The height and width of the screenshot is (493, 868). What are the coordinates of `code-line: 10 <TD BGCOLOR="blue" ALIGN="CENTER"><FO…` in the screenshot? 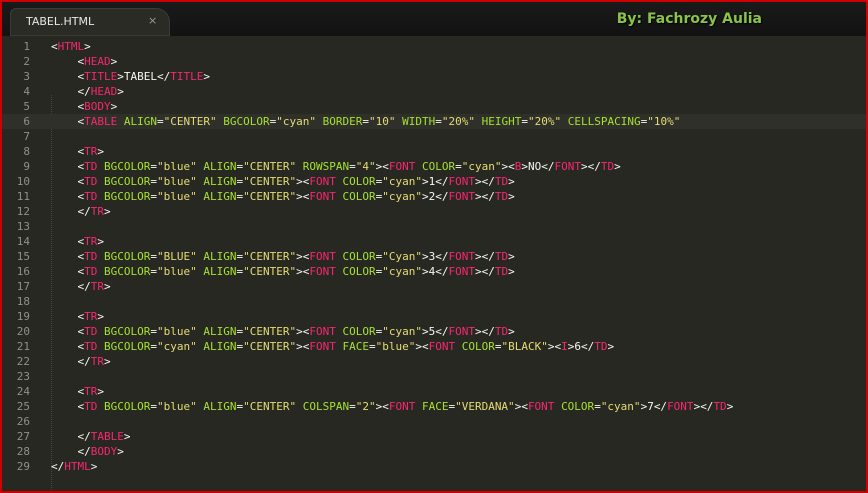 It's located at (434, 181).